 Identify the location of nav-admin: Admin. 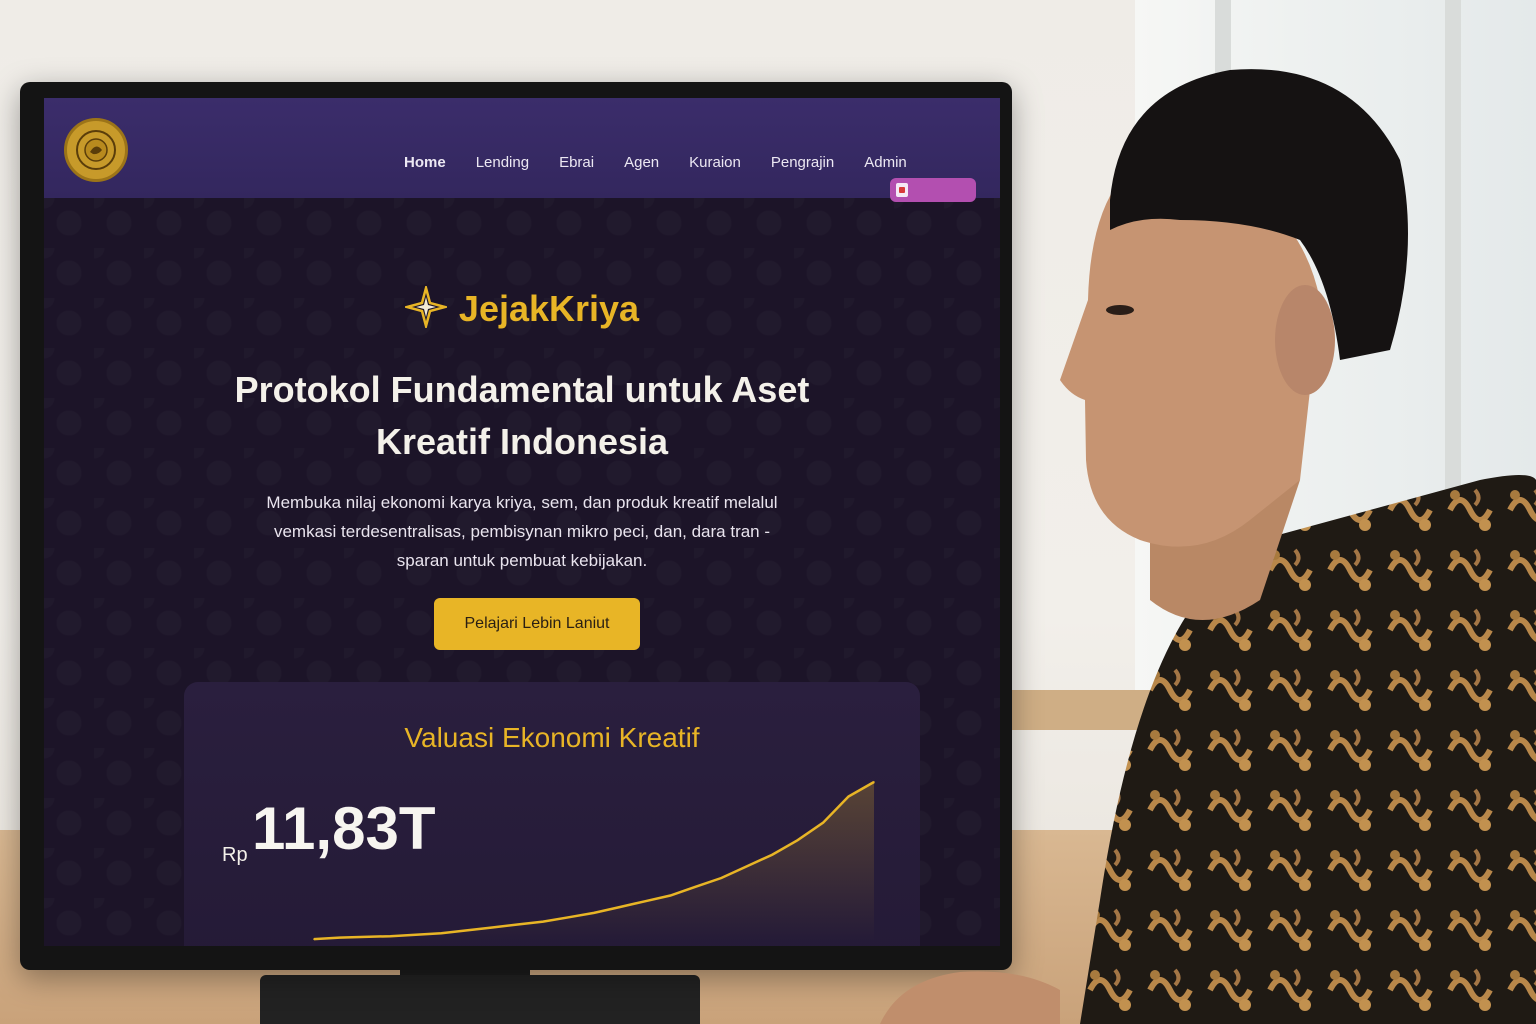
(885, 162).